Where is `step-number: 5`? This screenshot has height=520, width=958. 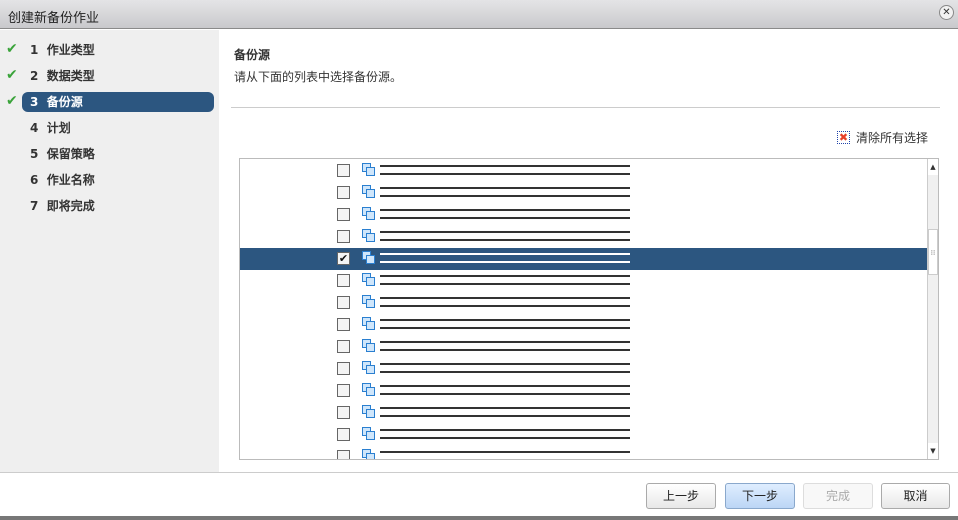
step-number: 5 is located at coordinates (34, 154).